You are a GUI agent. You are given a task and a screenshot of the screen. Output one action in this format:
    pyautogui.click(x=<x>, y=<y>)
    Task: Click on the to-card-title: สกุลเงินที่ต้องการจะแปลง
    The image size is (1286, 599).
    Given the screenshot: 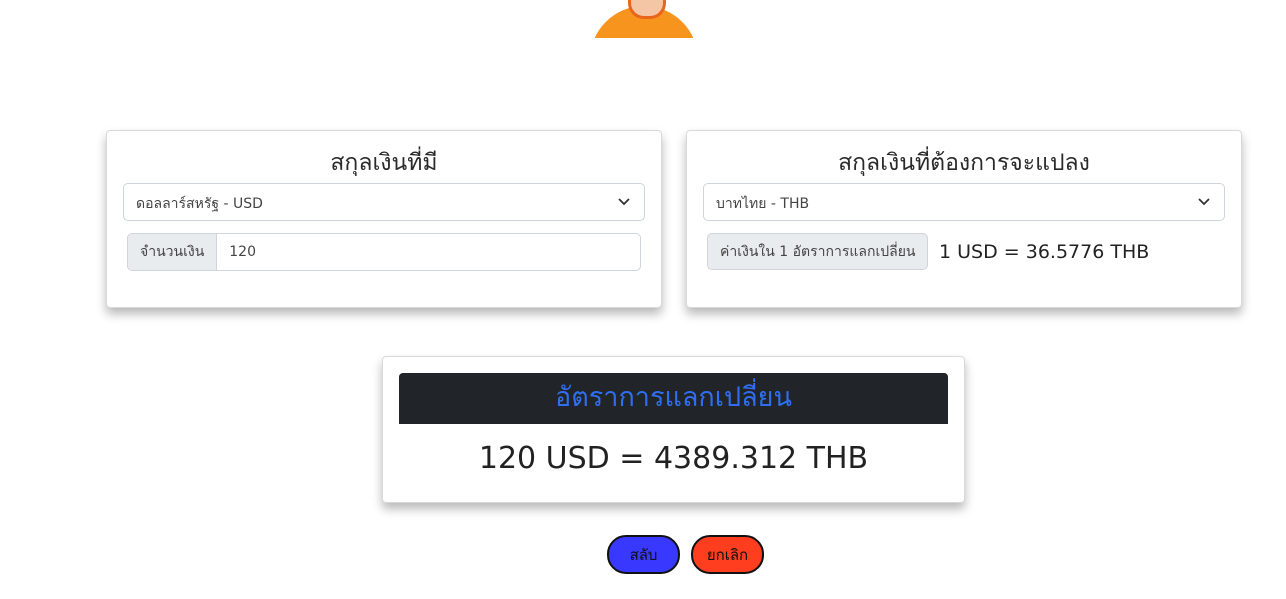 What is the action you would take?
    pyautogui.click(x=964, y=163)
    